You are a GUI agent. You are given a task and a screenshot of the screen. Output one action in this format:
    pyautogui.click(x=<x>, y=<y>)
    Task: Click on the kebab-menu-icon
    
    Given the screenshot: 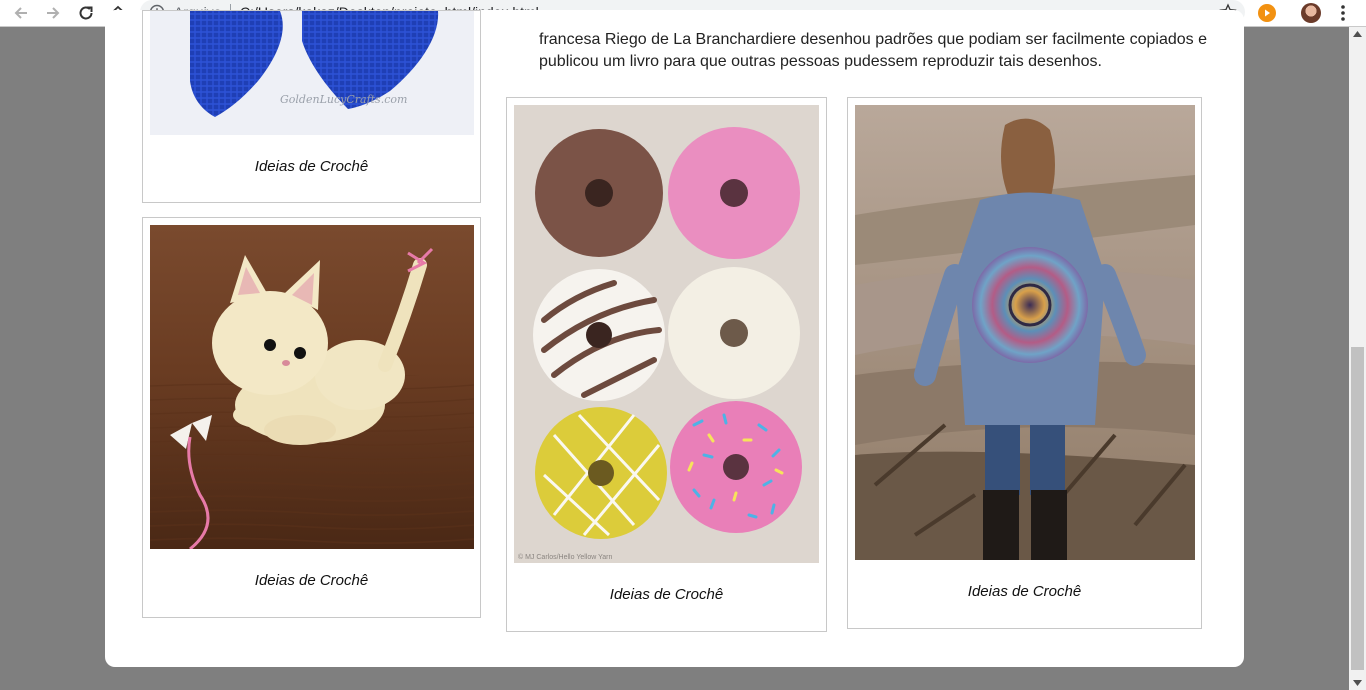 What is the action you would take?
    pyautogui.click(x=1343, y=15)
    